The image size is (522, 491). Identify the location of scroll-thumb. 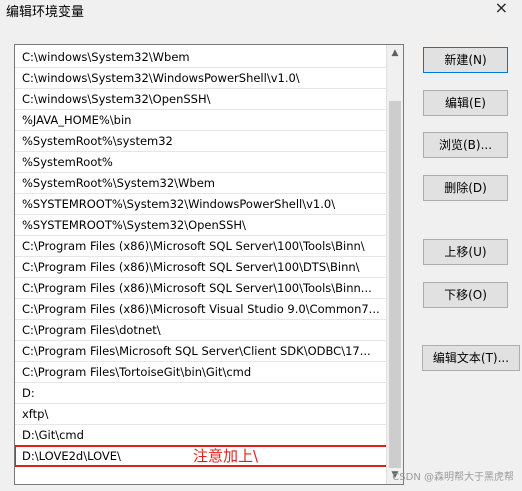
(395, 284).